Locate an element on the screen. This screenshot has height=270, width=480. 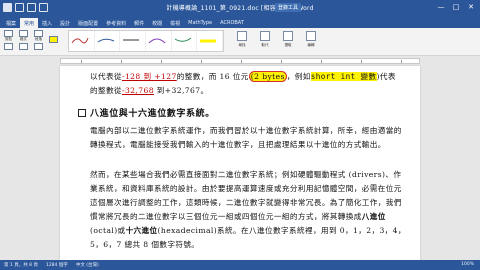
status-bar: 第 1 頁，共 8 頁 1284 個字 中文 (台灣) 100% is located at coordinates (240, 265).